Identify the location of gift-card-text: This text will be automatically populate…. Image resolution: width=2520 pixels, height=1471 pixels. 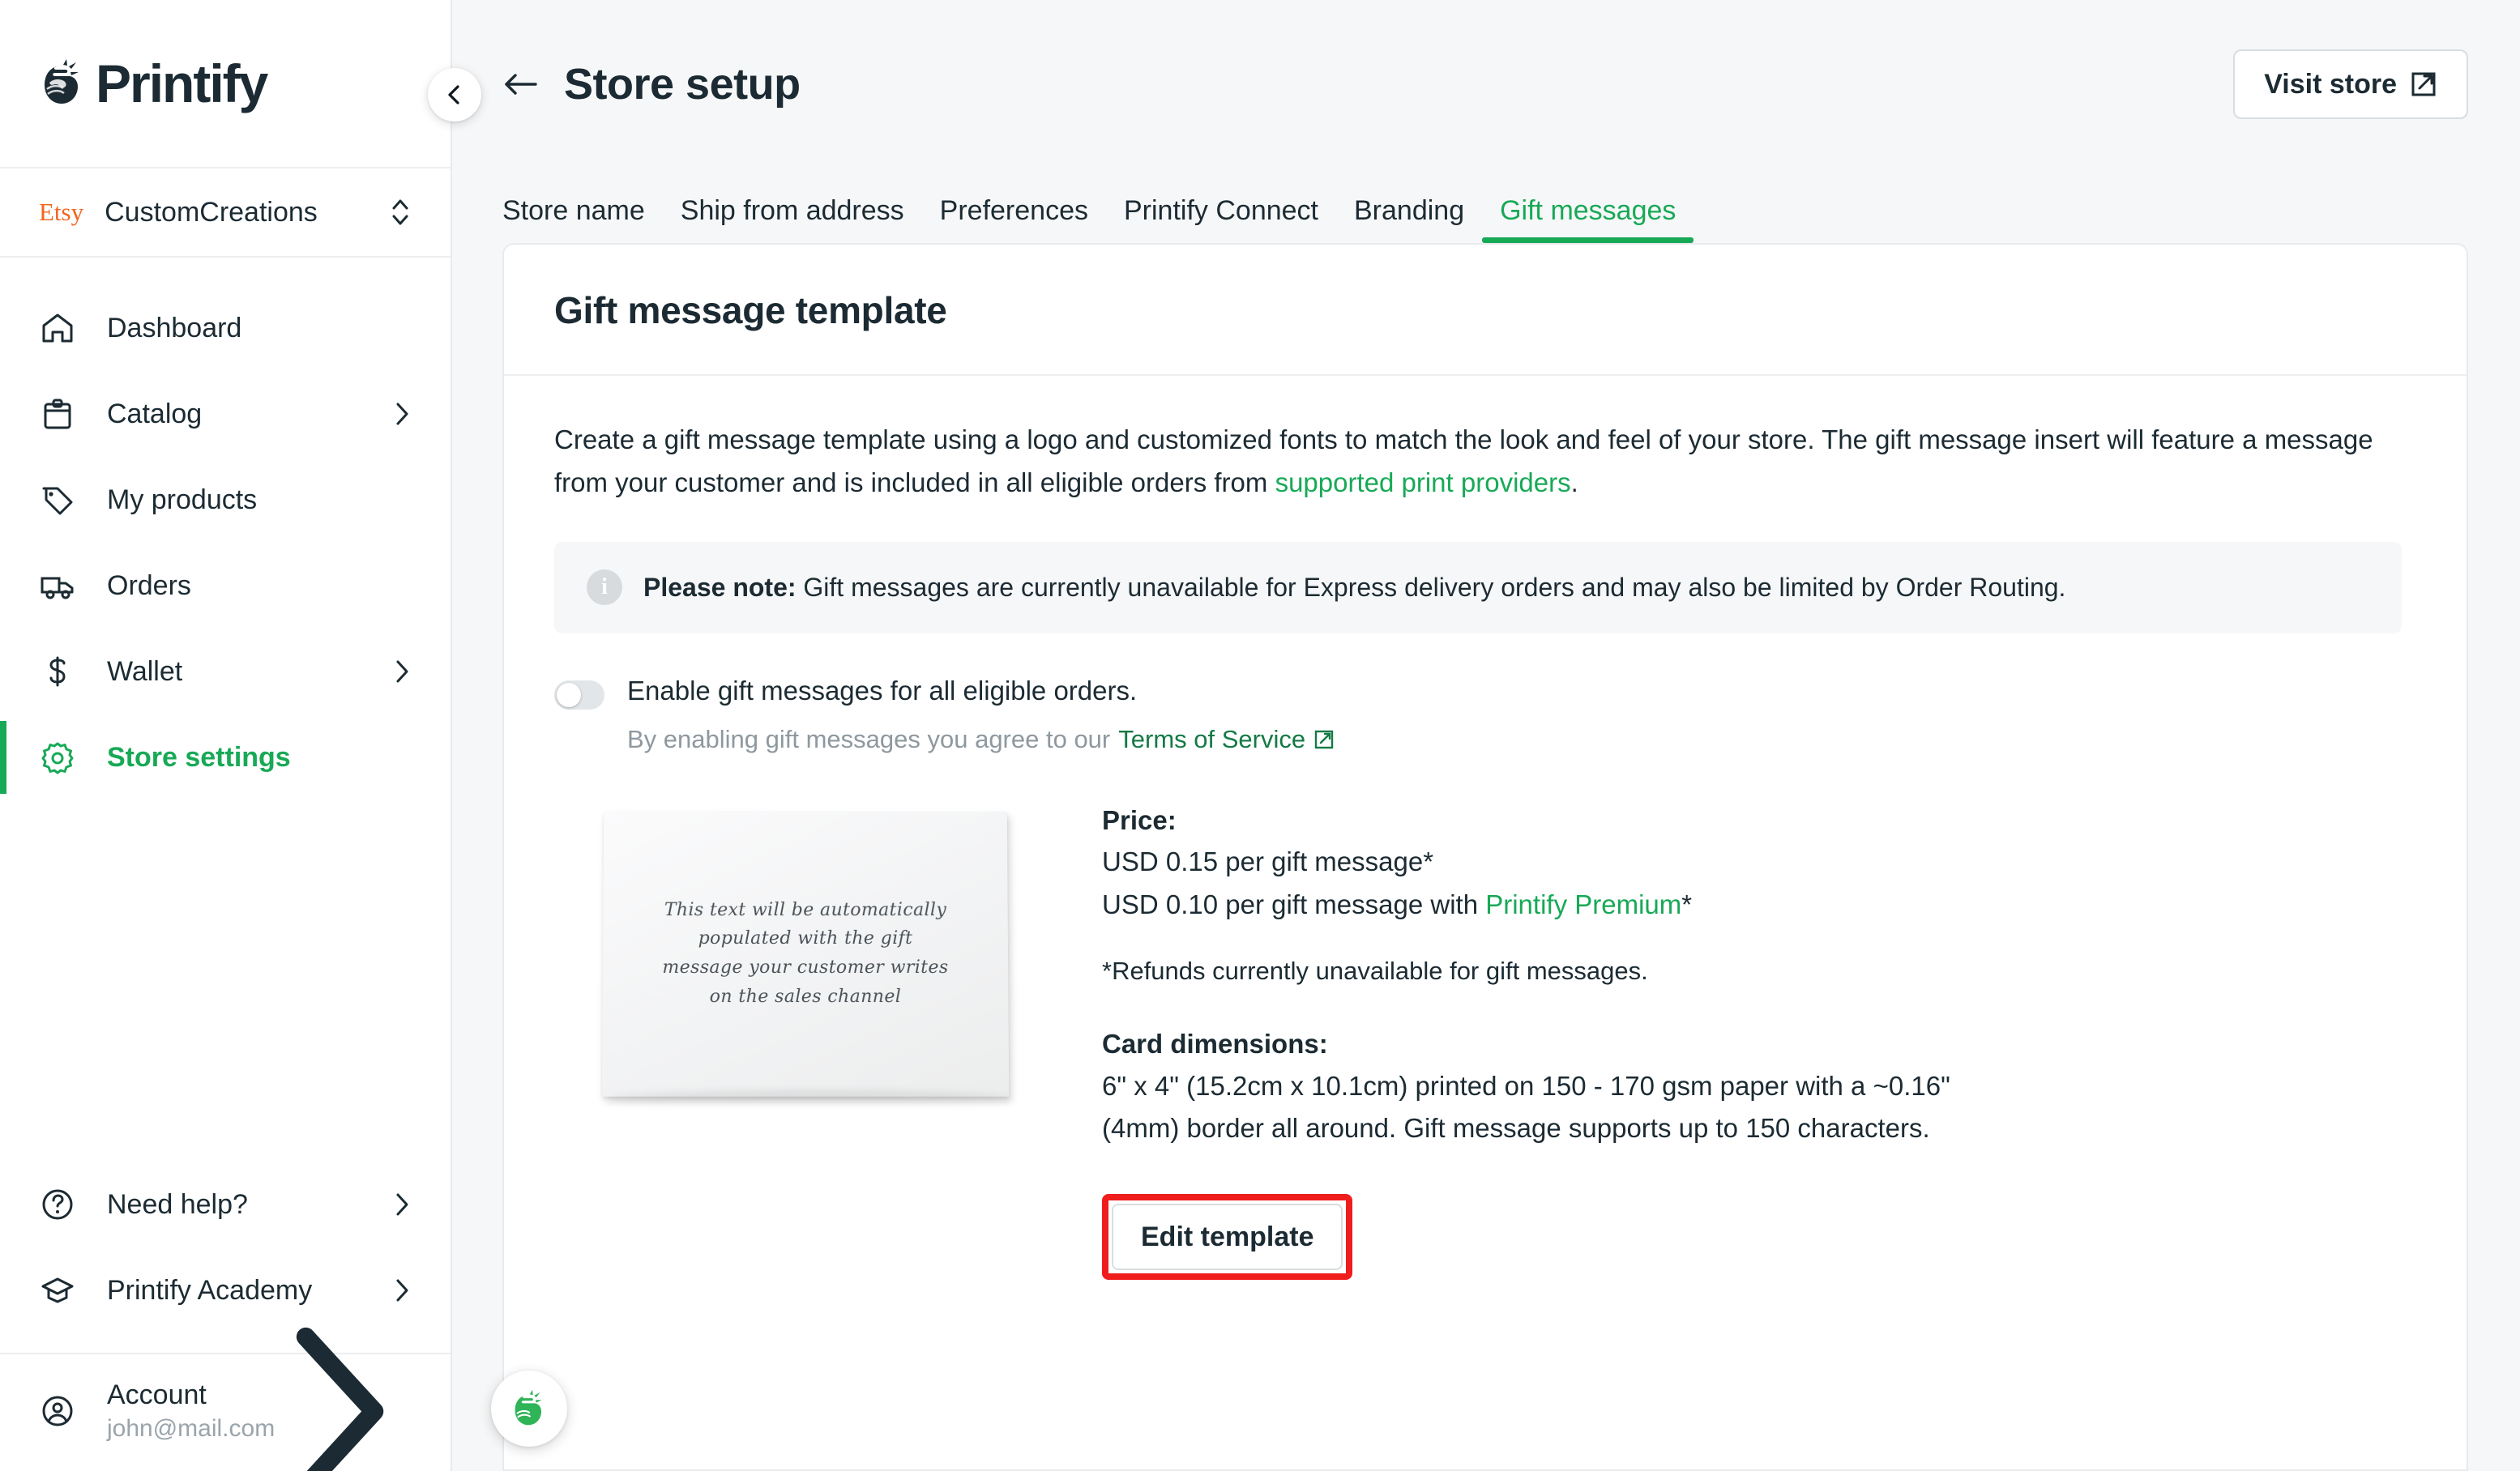
(806, 953).